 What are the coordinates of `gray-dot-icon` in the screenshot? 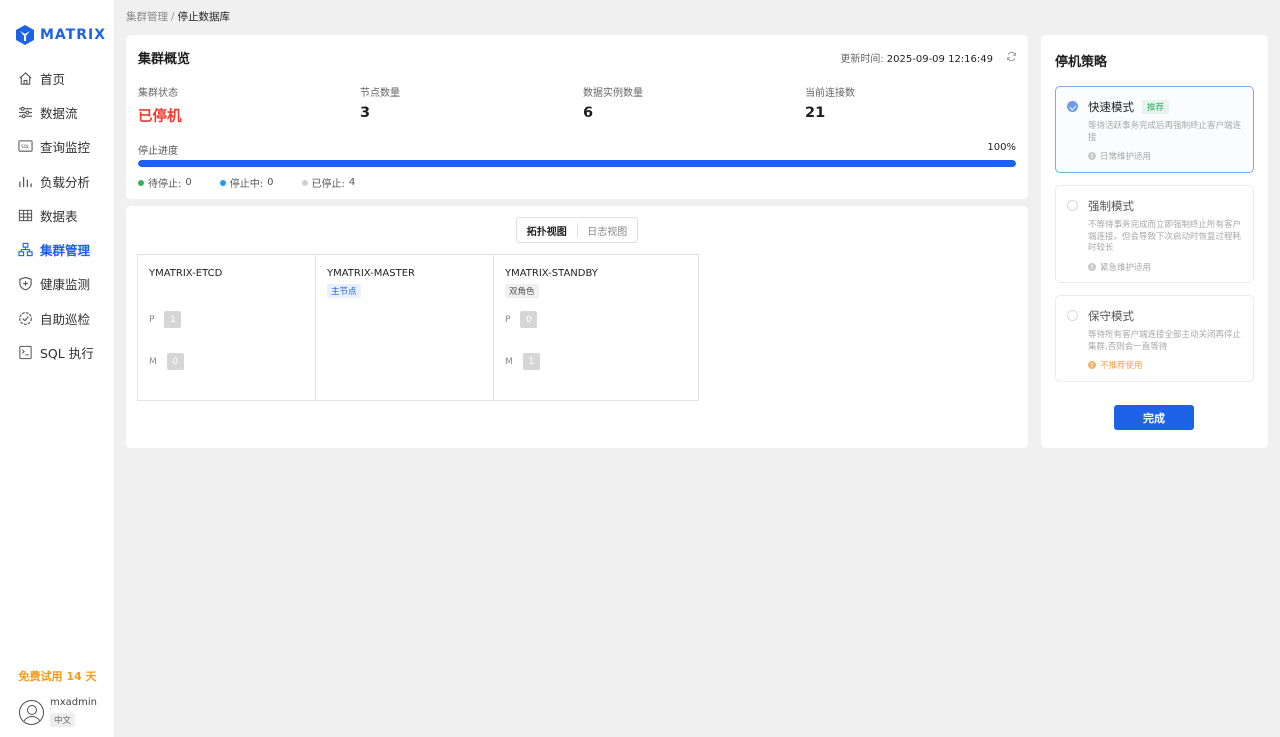 It's located at (304, 182).